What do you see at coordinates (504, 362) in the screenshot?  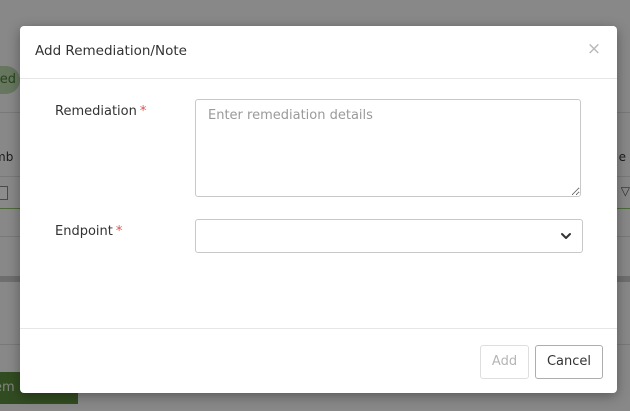 I see `add-button: Add` at bounding box center [504, 362].